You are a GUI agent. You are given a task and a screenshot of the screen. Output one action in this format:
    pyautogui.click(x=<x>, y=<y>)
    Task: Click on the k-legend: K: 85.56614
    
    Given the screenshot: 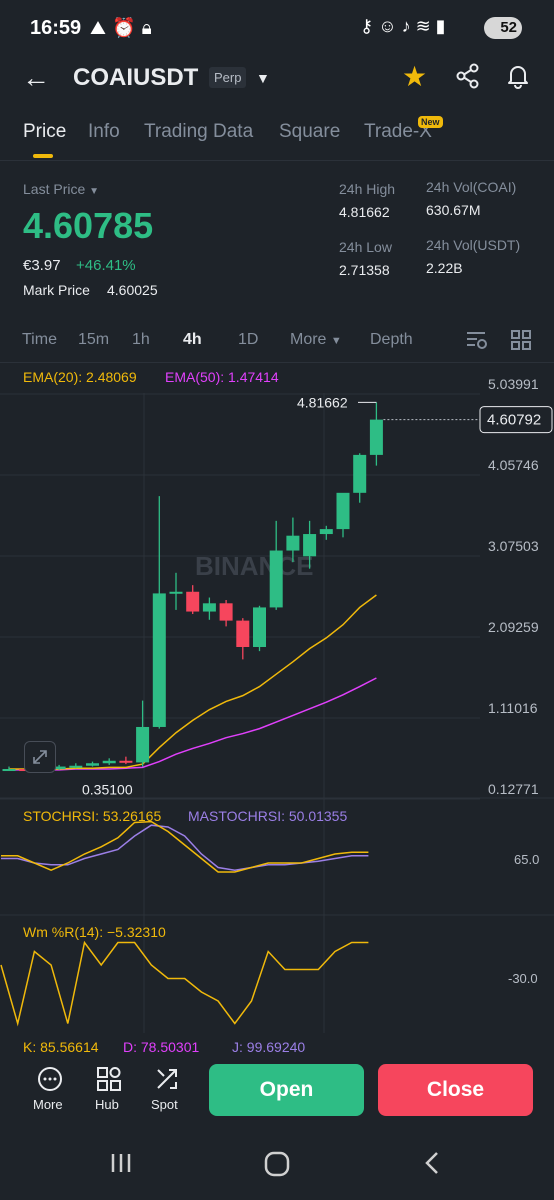 What is the action you would take?
    pyautogui.click(x=61, y=1047)
    